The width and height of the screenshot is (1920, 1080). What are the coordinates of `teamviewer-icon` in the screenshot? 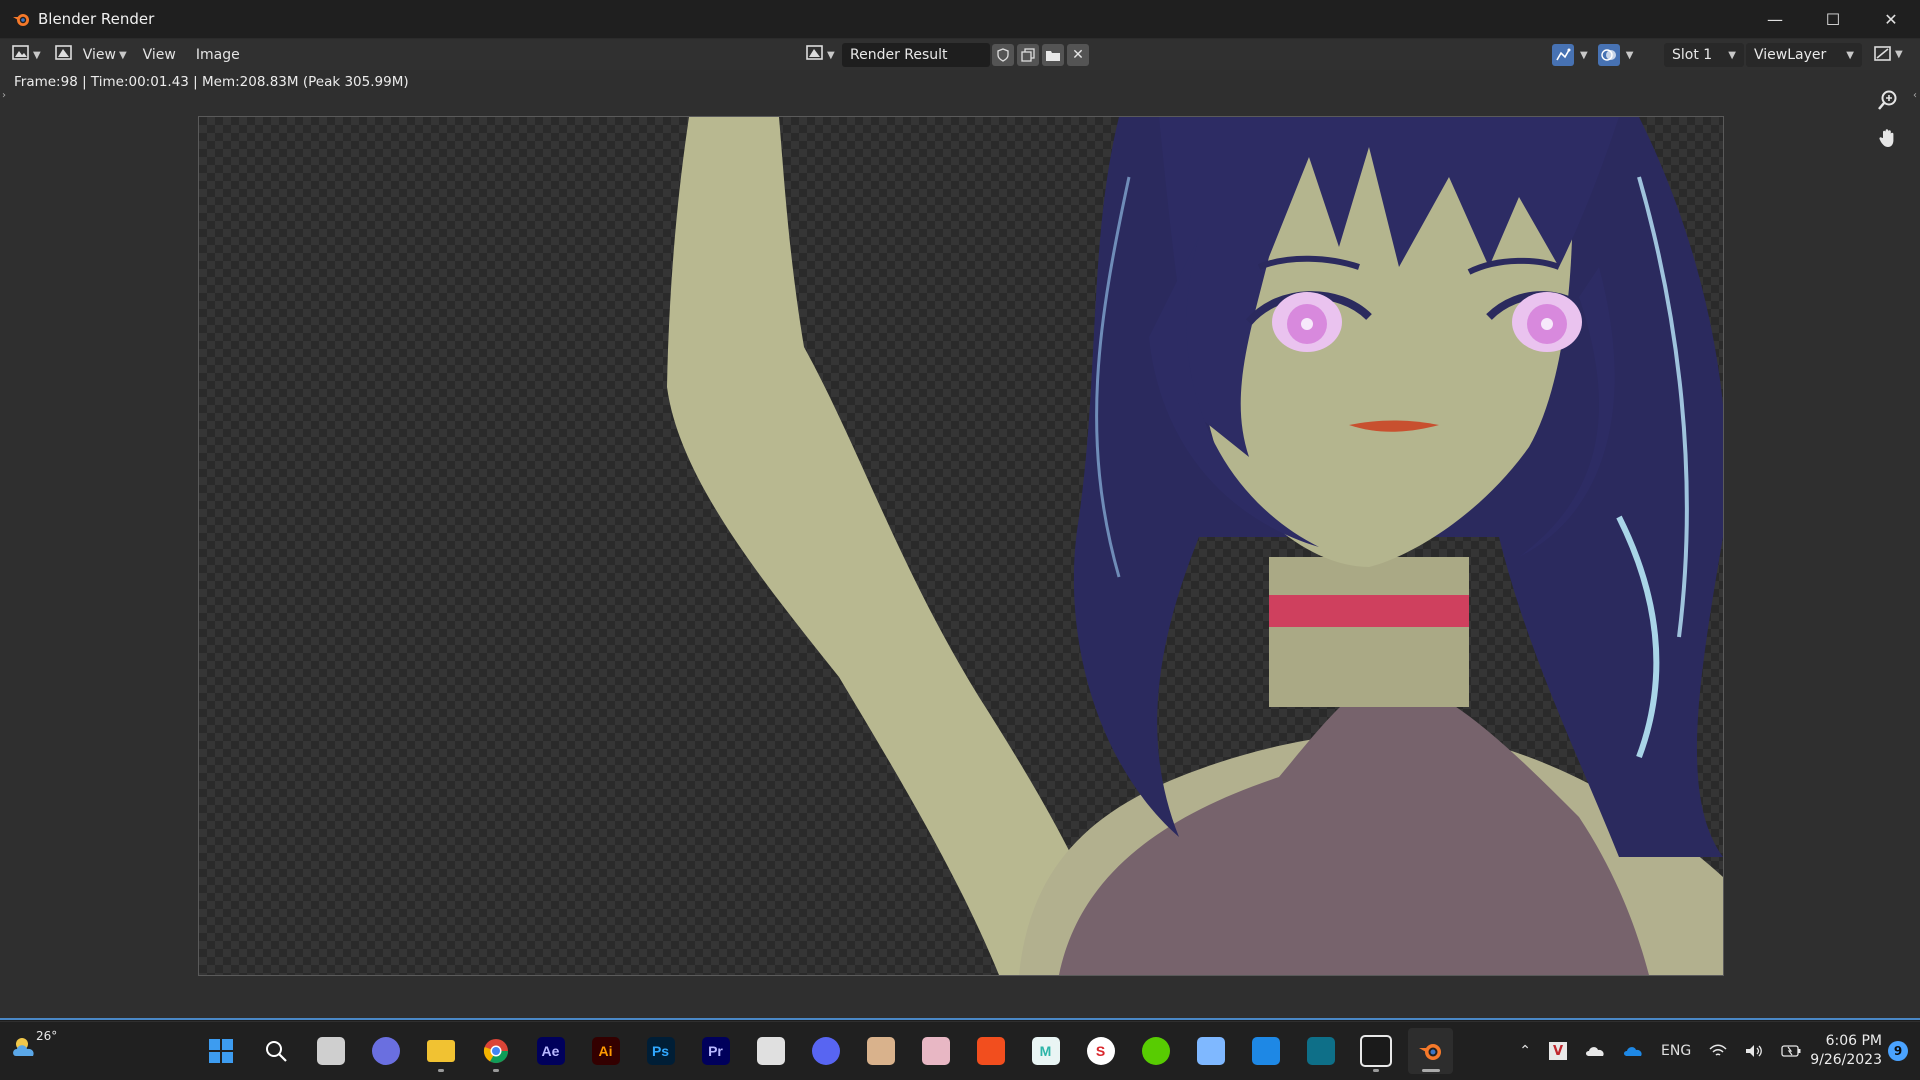 It's located at (1375, 1051).